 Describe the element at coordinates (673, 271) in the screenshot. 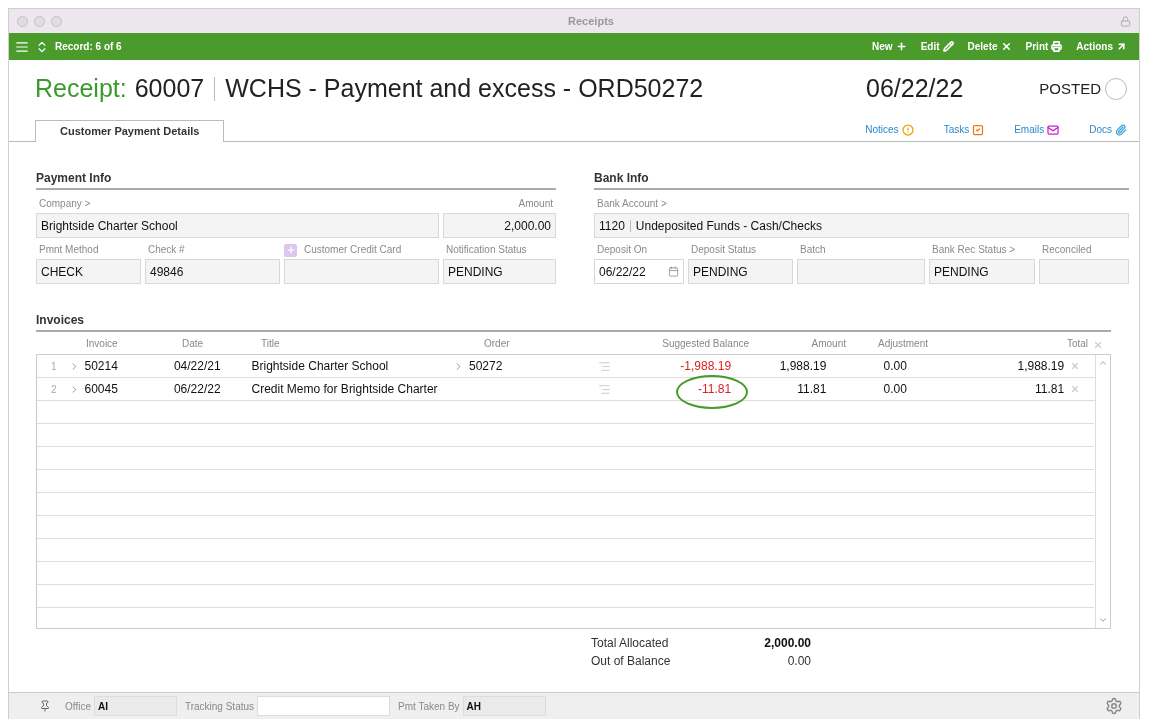

I see `calendar-icon` at that location.